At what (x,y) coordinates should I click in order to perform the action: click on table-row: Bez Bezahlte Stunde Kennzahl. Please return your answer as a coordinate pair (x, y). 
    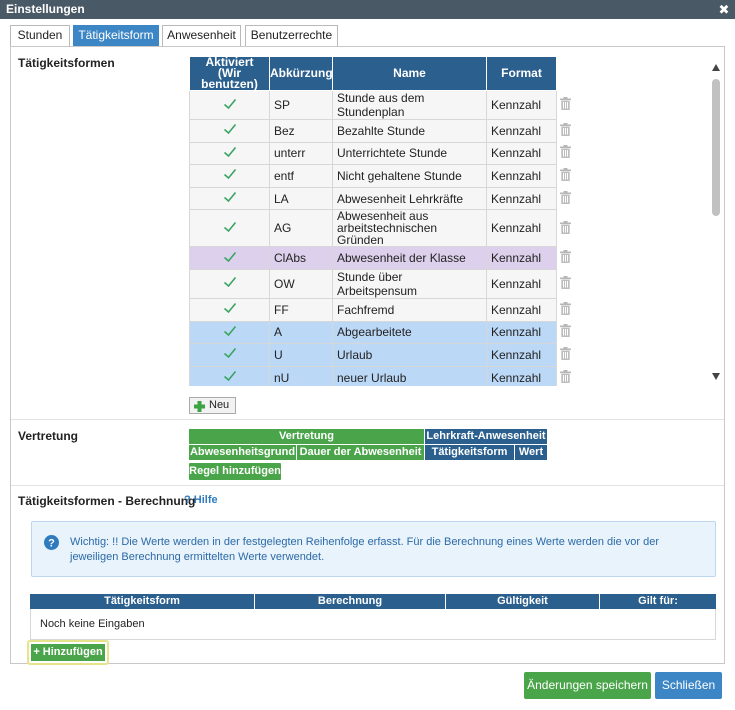
    Looking at the image, I should click on (381, 131).